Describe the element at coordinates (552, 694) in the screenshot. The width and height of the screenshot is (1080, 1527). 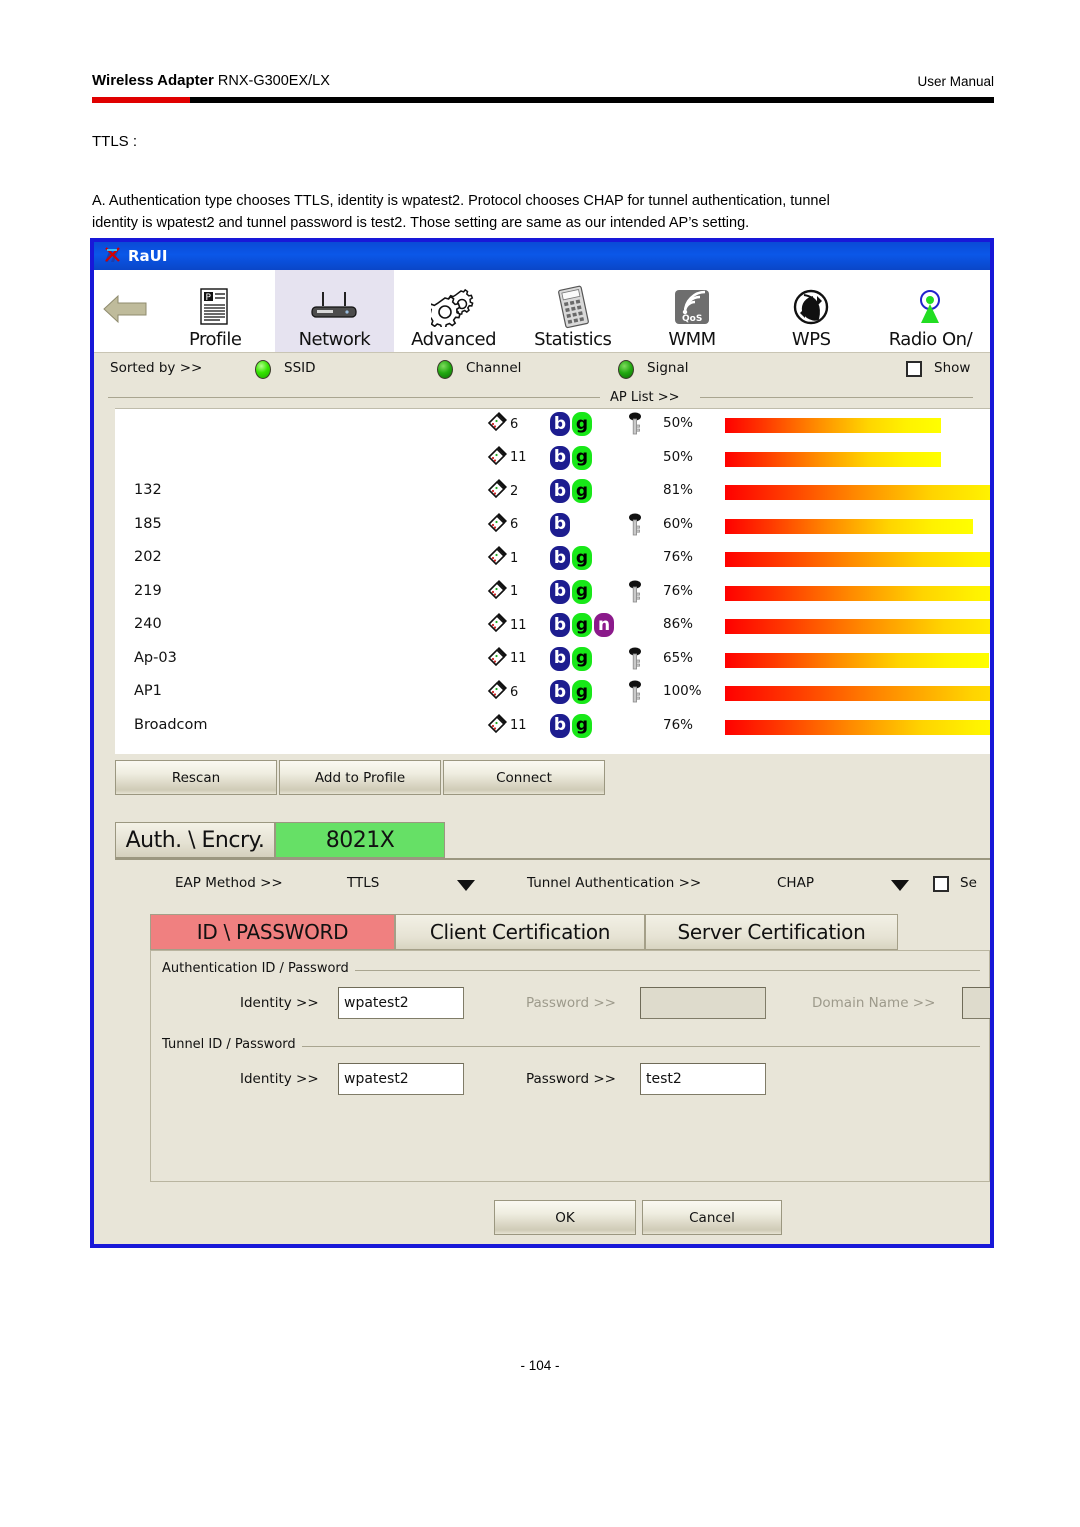
I see `ap-list-row: AP1 6 b g 100%` at that location.